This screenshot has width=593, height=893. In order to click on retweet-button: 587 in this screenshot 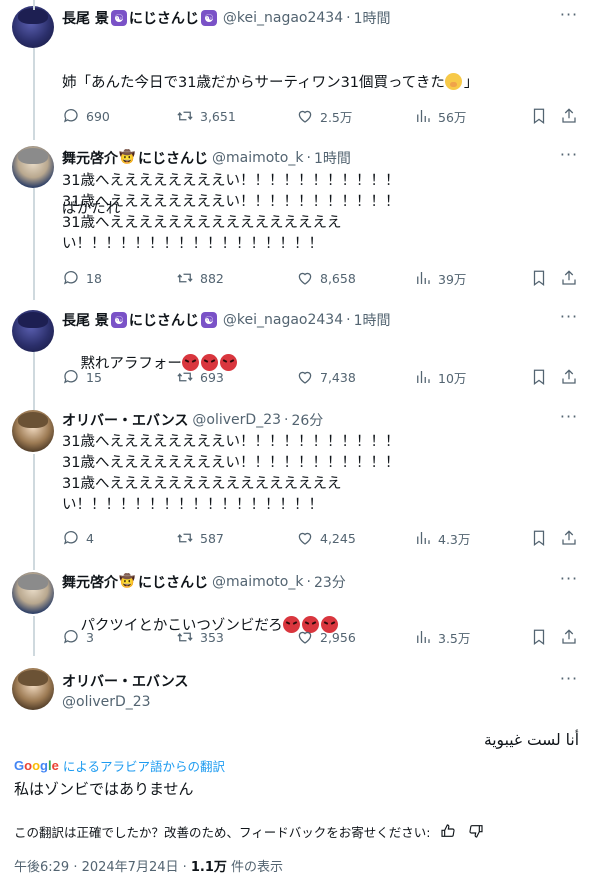, I will do `click(200, 538)`.